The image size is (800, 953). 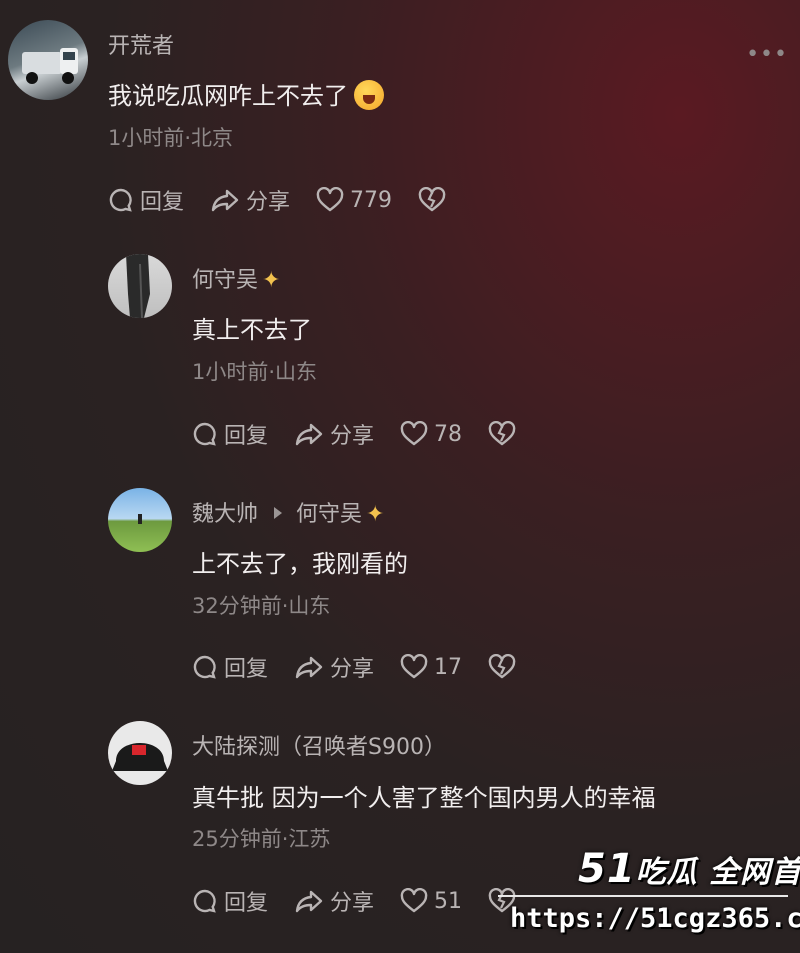 I want to click on landscape-avatar-image, so click(x=140, y=519).